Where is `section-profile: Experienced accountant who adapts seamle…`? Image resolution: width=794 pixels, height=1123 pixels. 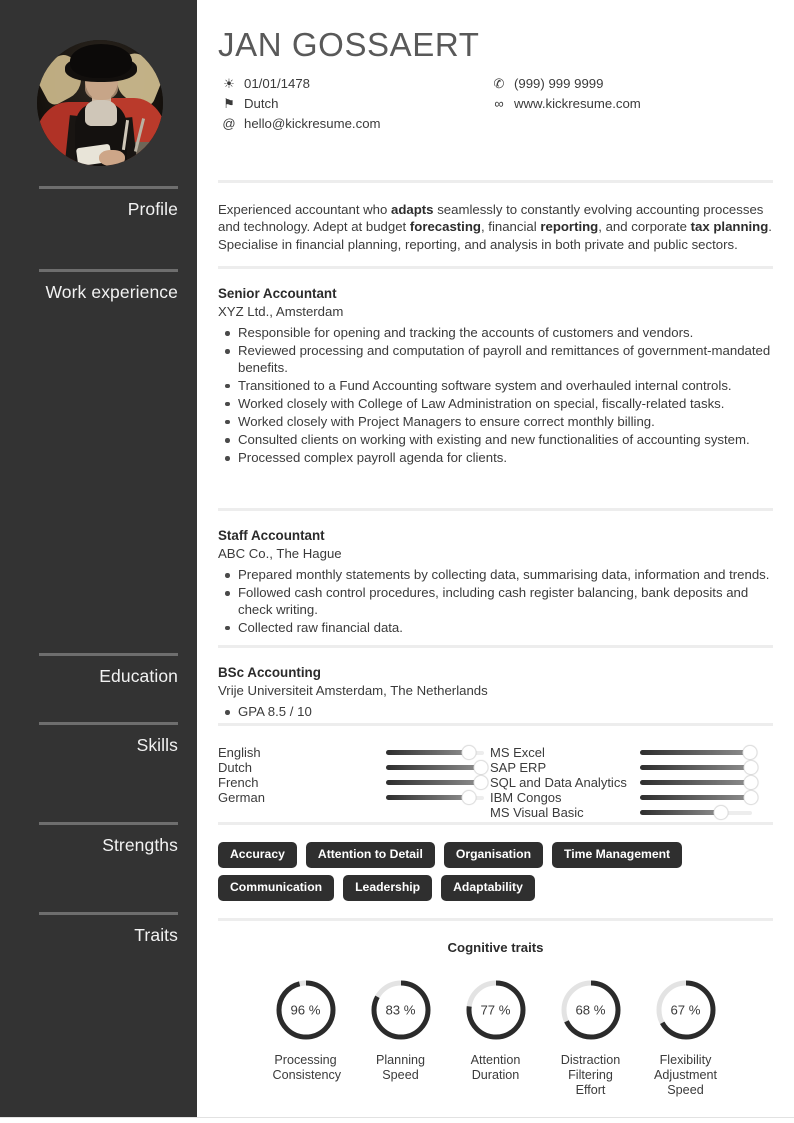
section-profile: Experienced accountant who adapts seamle… is located at coordinates (495, 216).